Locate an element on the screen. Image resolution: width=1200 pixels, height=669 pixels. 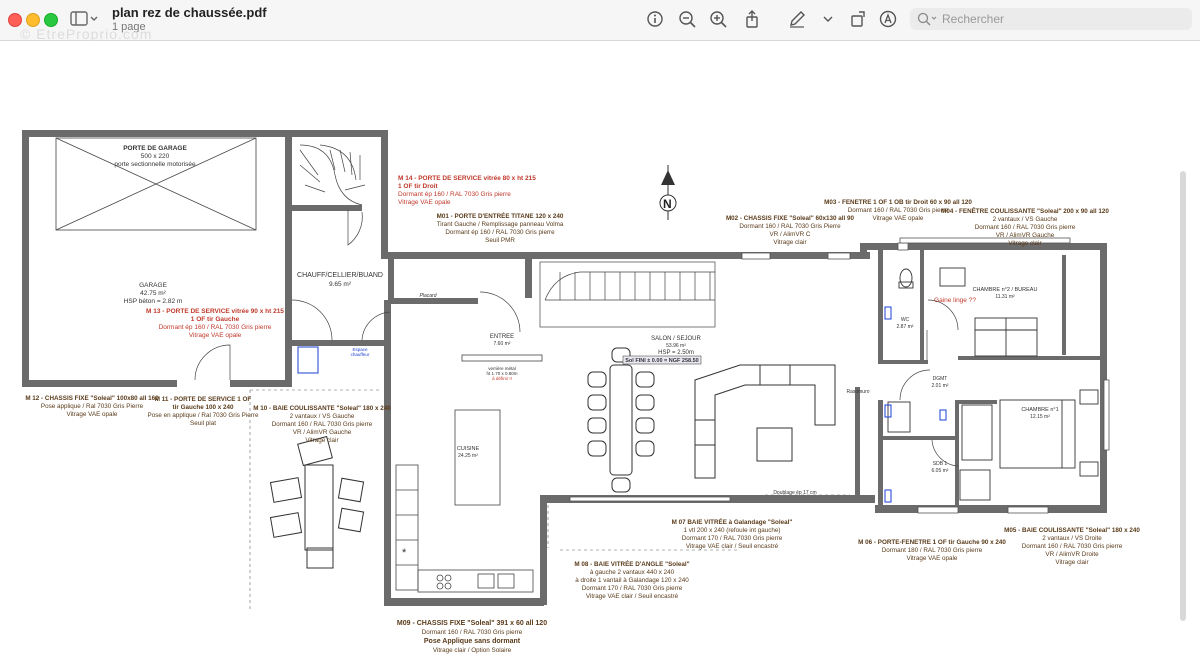
m11-title: M 11 - PORTE DE SERVICE 1 OF is located at coordinates (203, 399).